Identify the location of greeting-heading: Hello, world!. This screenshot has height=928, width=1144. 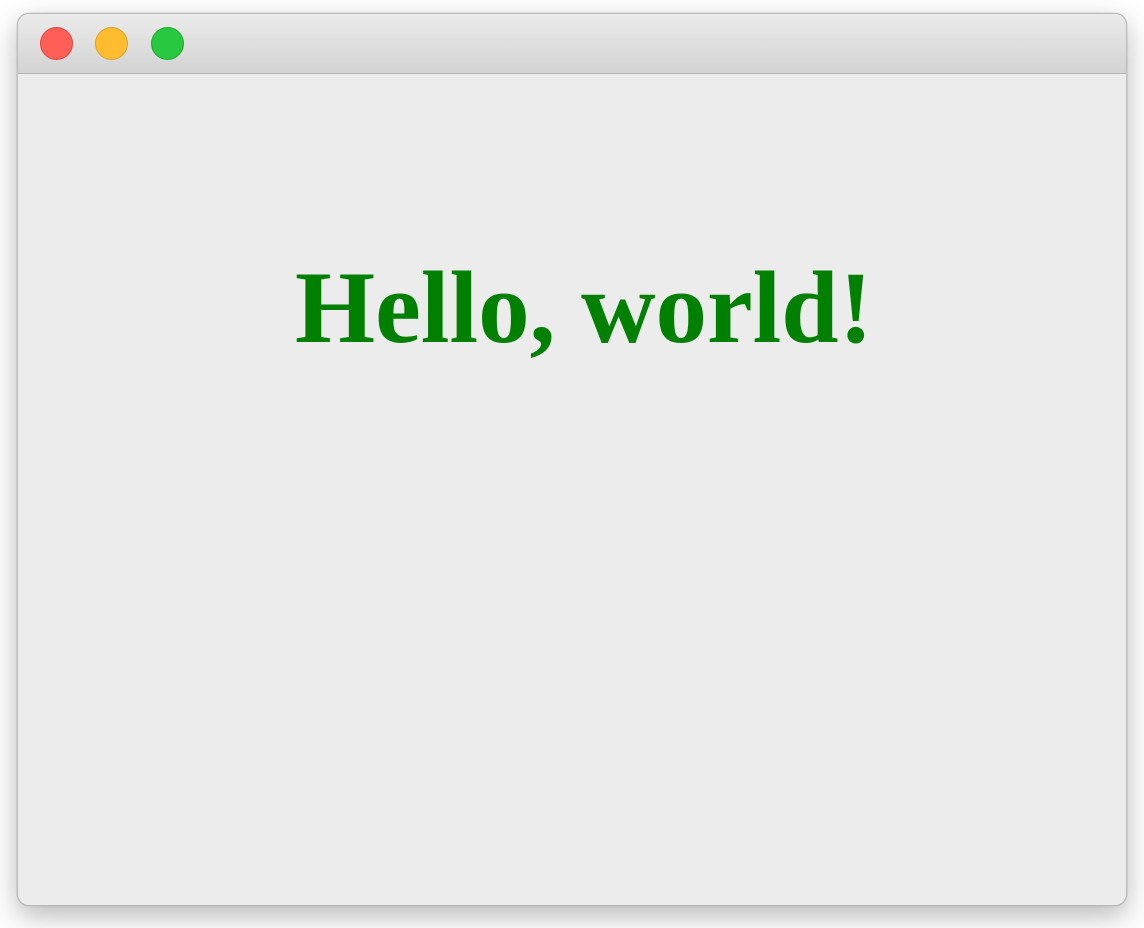
(584, 308).